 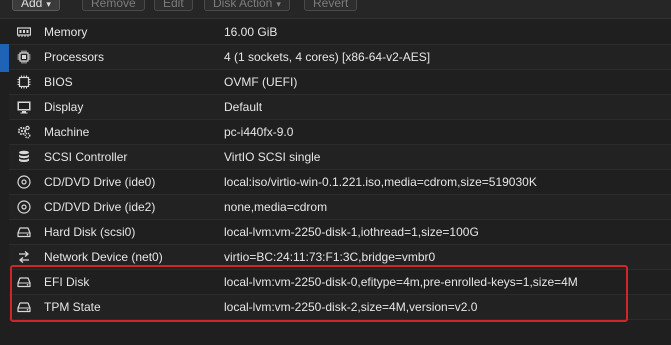 What do you see at coordinates (66, 32) in the screenshot?
I see `hardware-row-label: Memory` at bounding box center [66, 32].